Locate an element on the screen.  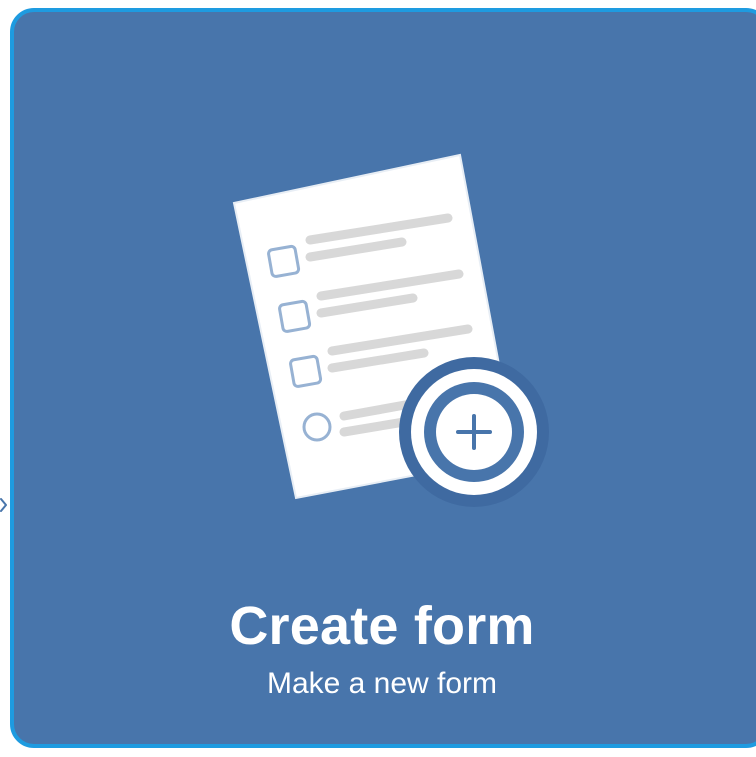
card-title: Create form is located at coordinates (382, 626).